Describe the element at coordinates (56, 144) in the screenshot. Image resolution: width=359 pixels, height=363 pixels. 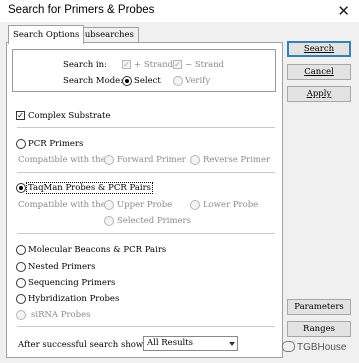
I see `pcr-primers-label: PCR Primers` at that location.